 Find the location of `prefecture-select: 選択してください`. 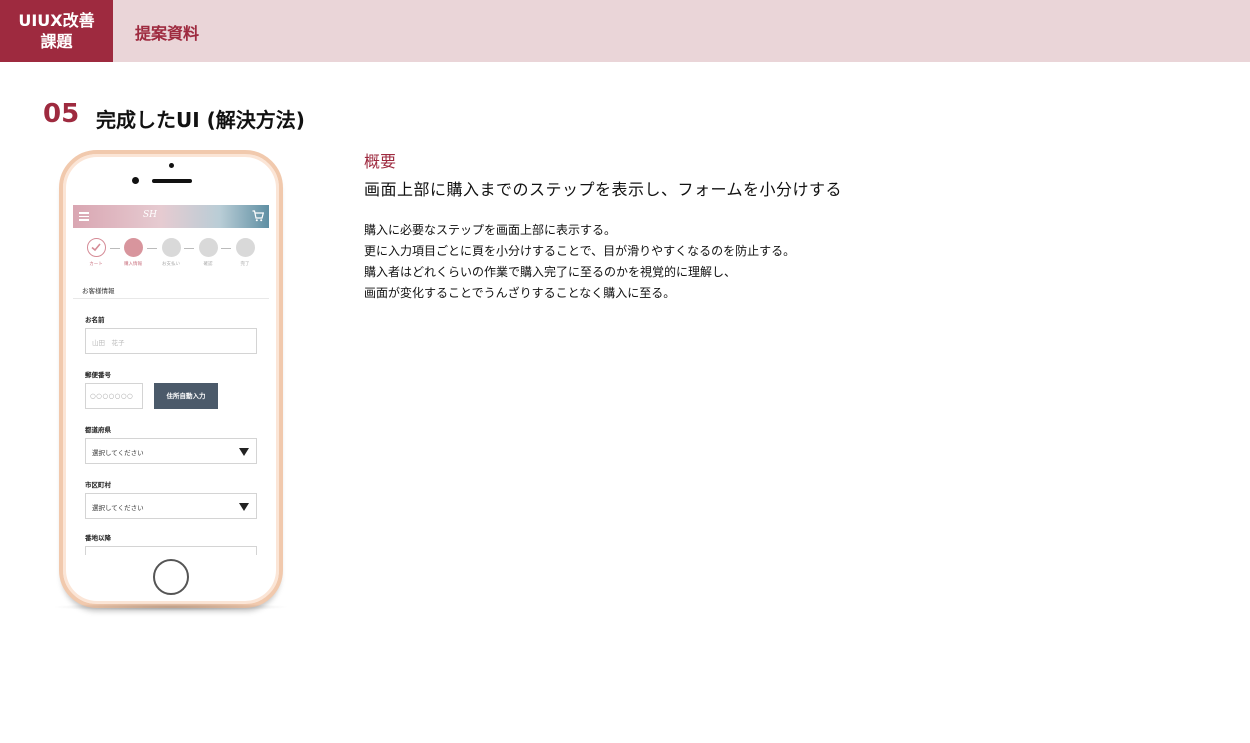

prefecture-select: 選択してください is located at coordinates (171, 451).